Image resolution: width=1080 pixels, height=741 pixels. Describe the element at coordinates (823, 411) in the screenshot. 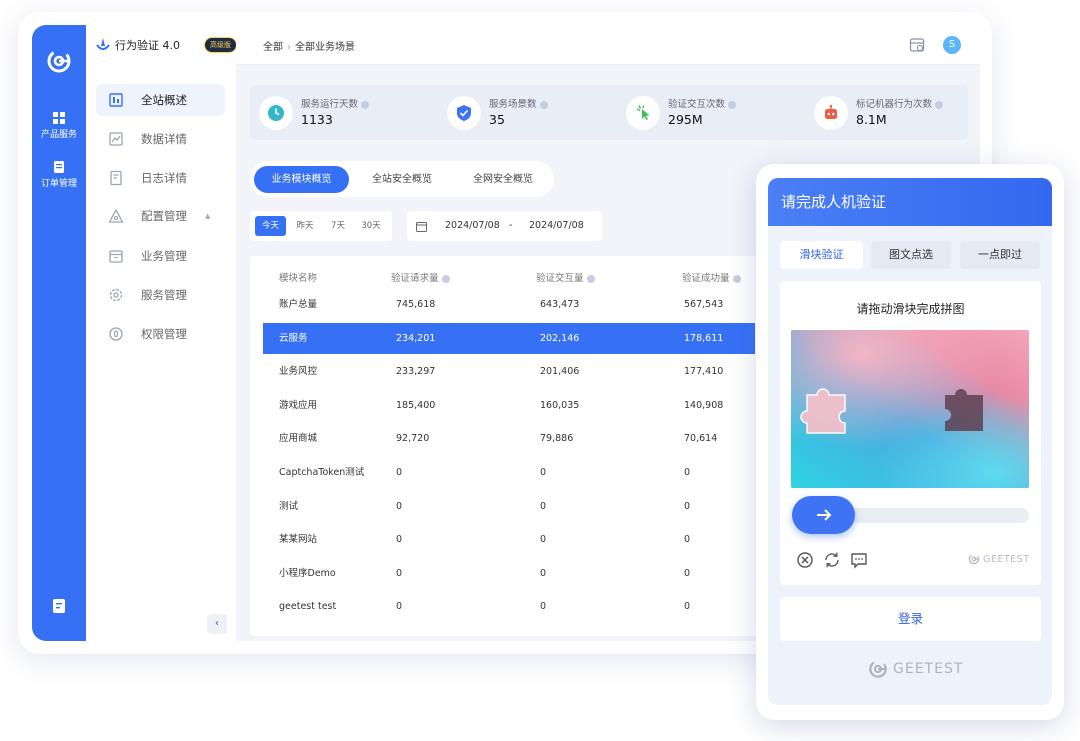

I see `puzzle-piece-icon` at that location.